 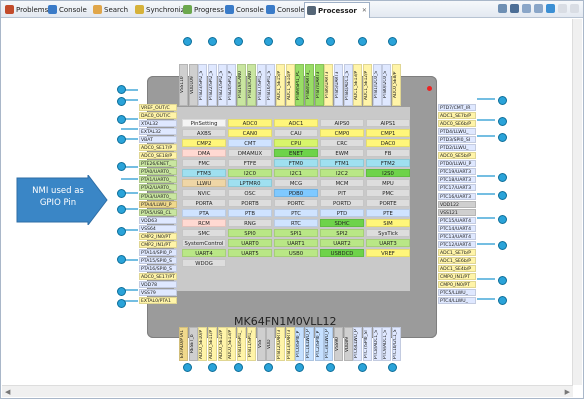 What do you see at coordinates (364, 10) in the screenshot?
I see `close-tab-icon: ✕` at bounding box center [364, 10].